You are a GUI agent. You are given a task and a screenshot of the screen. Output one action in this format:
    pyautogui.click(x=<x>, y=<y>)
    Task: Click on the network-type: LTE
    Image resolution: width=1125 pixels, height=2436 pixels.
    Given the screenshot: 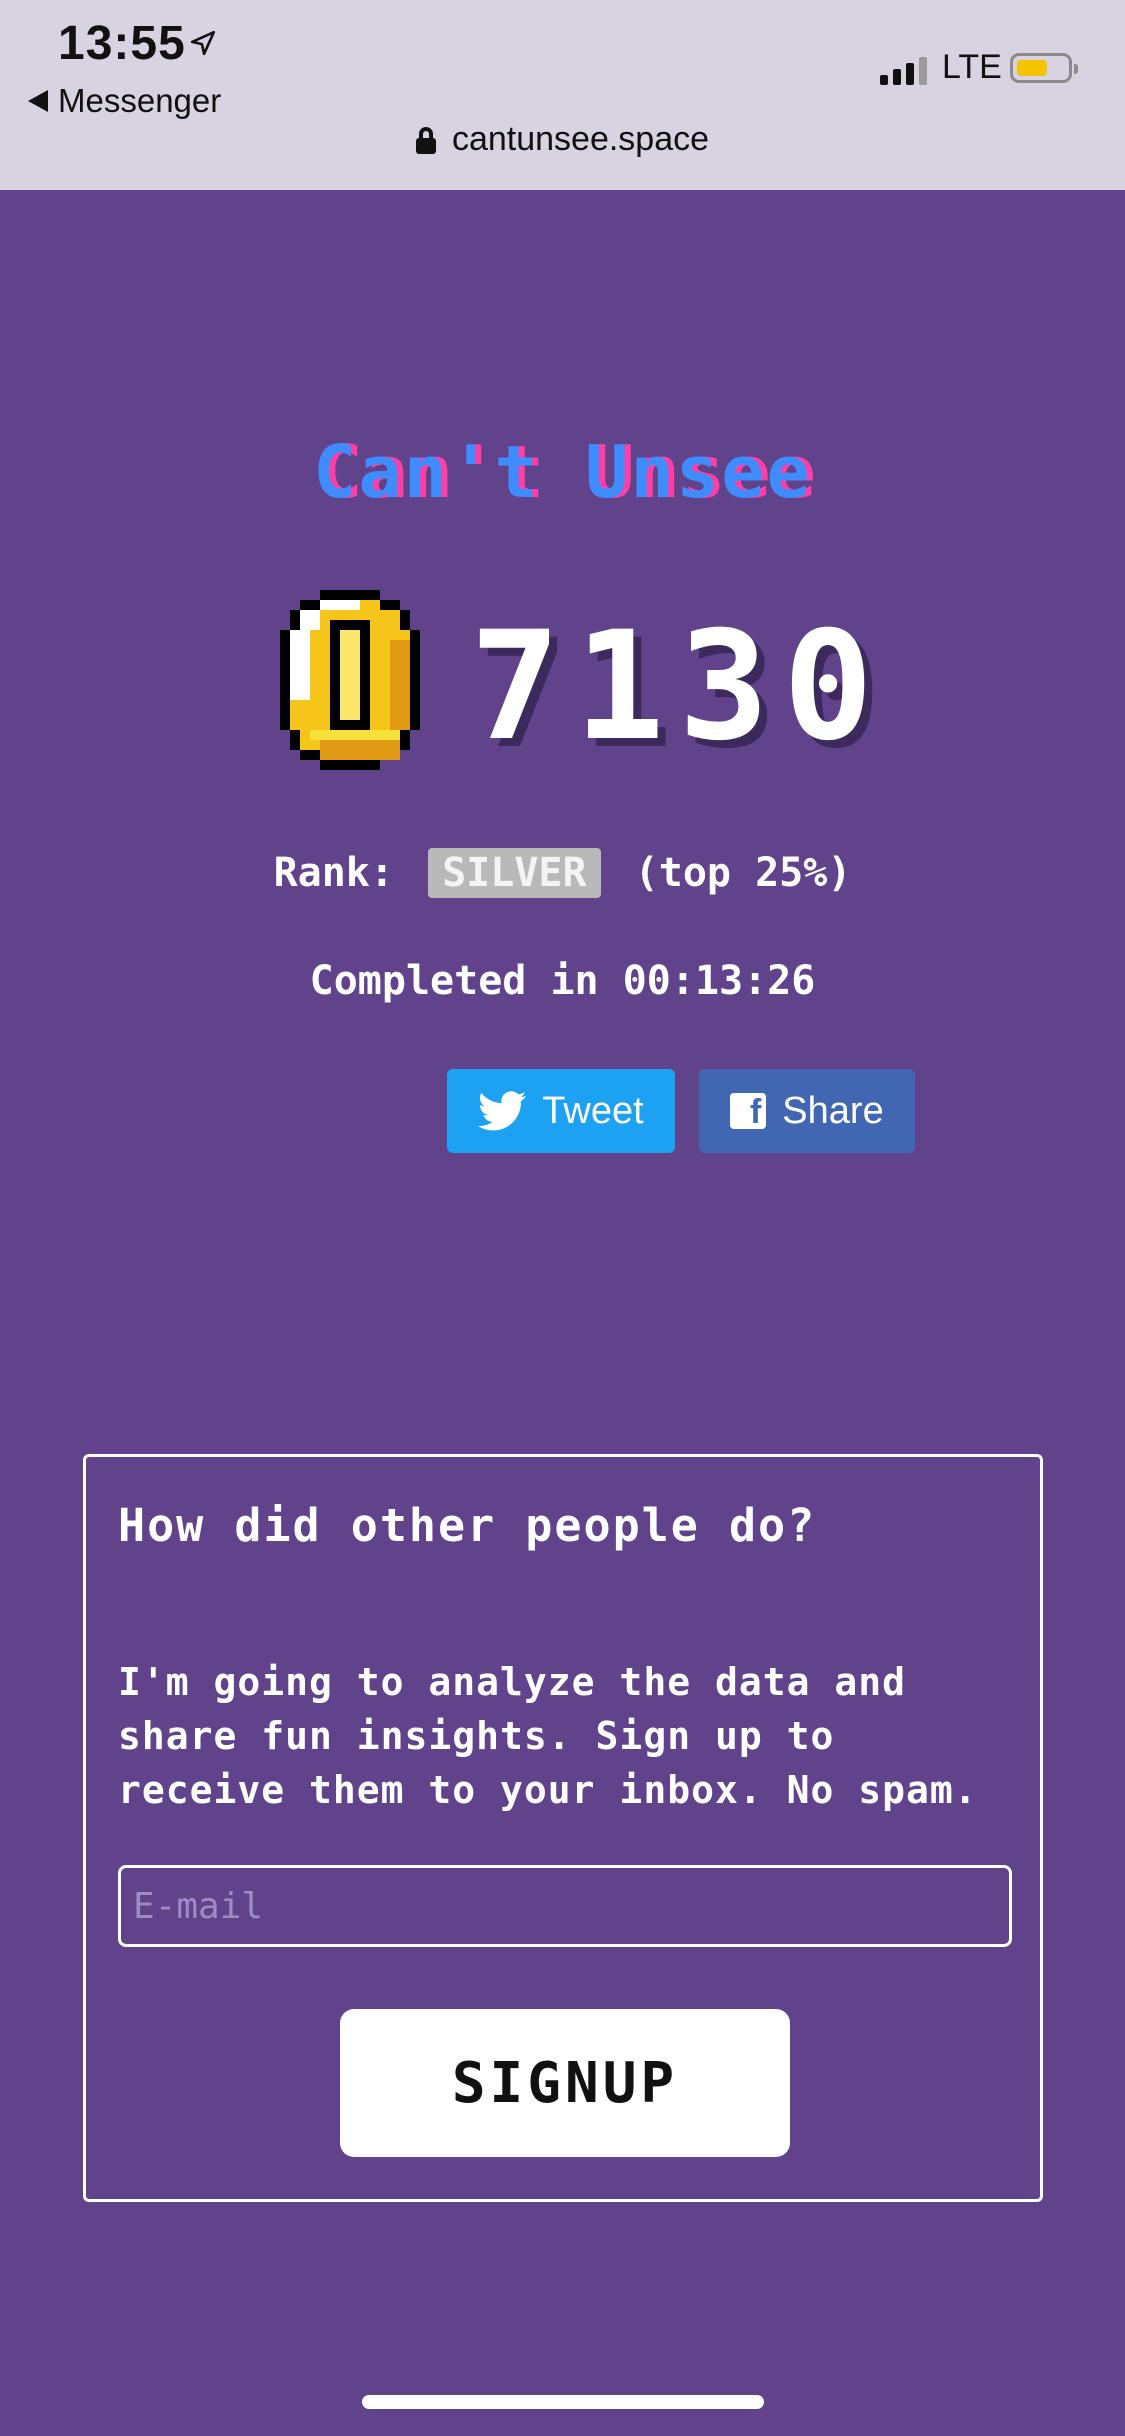 What is the action you would take?
    pyautogui.click(x=972, y=67)
    